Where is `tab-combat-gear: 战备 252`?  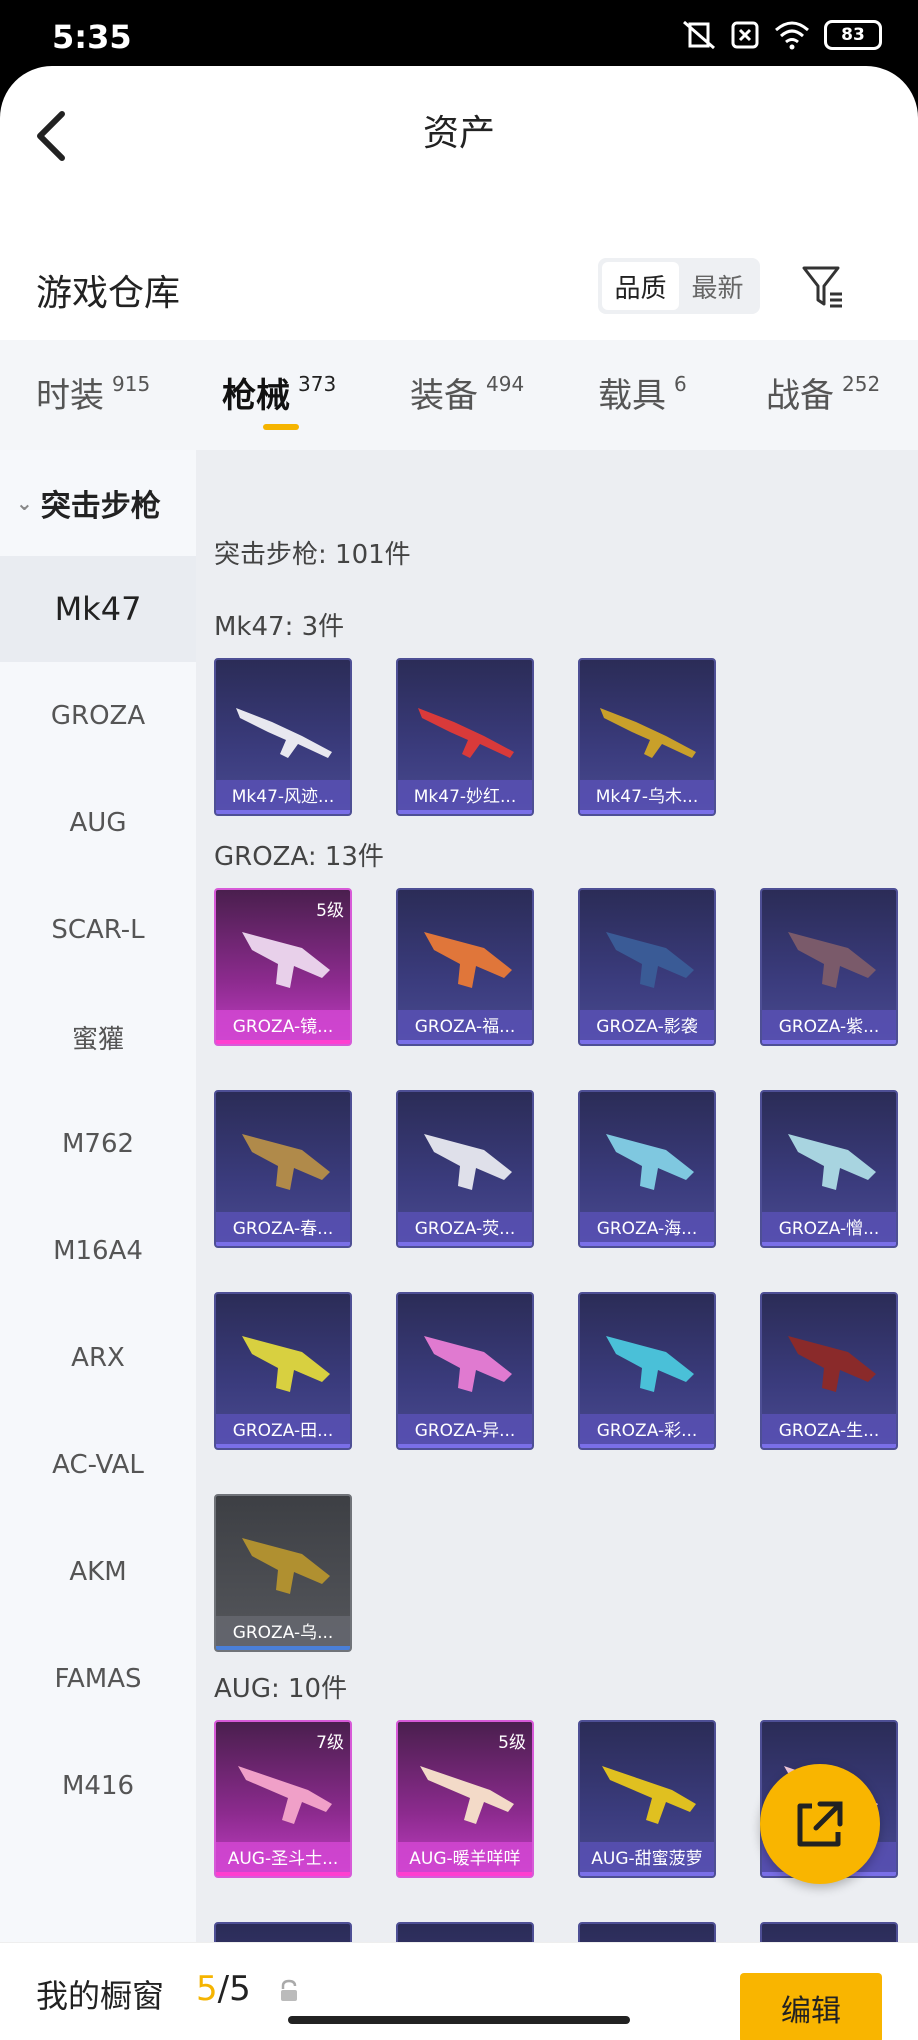
tab-combat-gear: 战备 252 is located at coordinates (823, 392).